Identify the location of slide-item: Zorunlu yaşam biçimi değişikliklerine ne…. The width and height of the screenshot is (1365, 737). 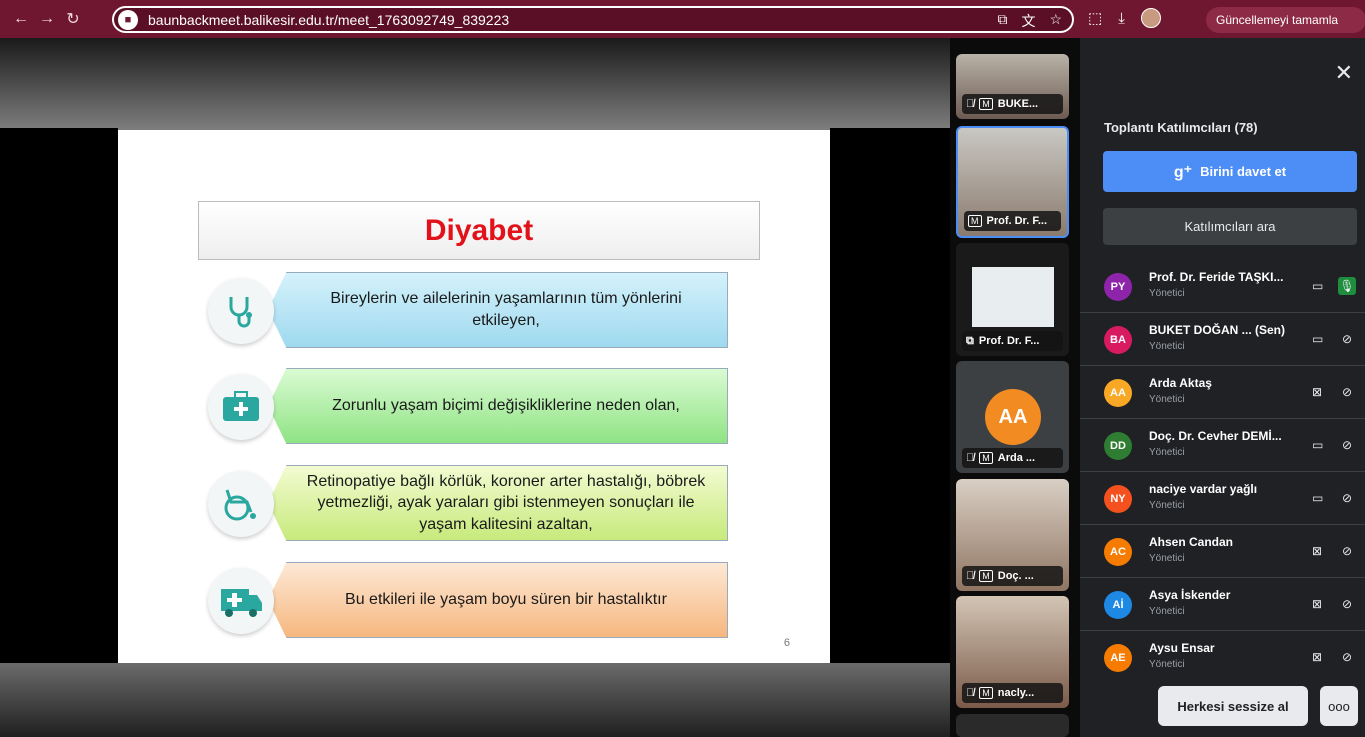
(498, 406).